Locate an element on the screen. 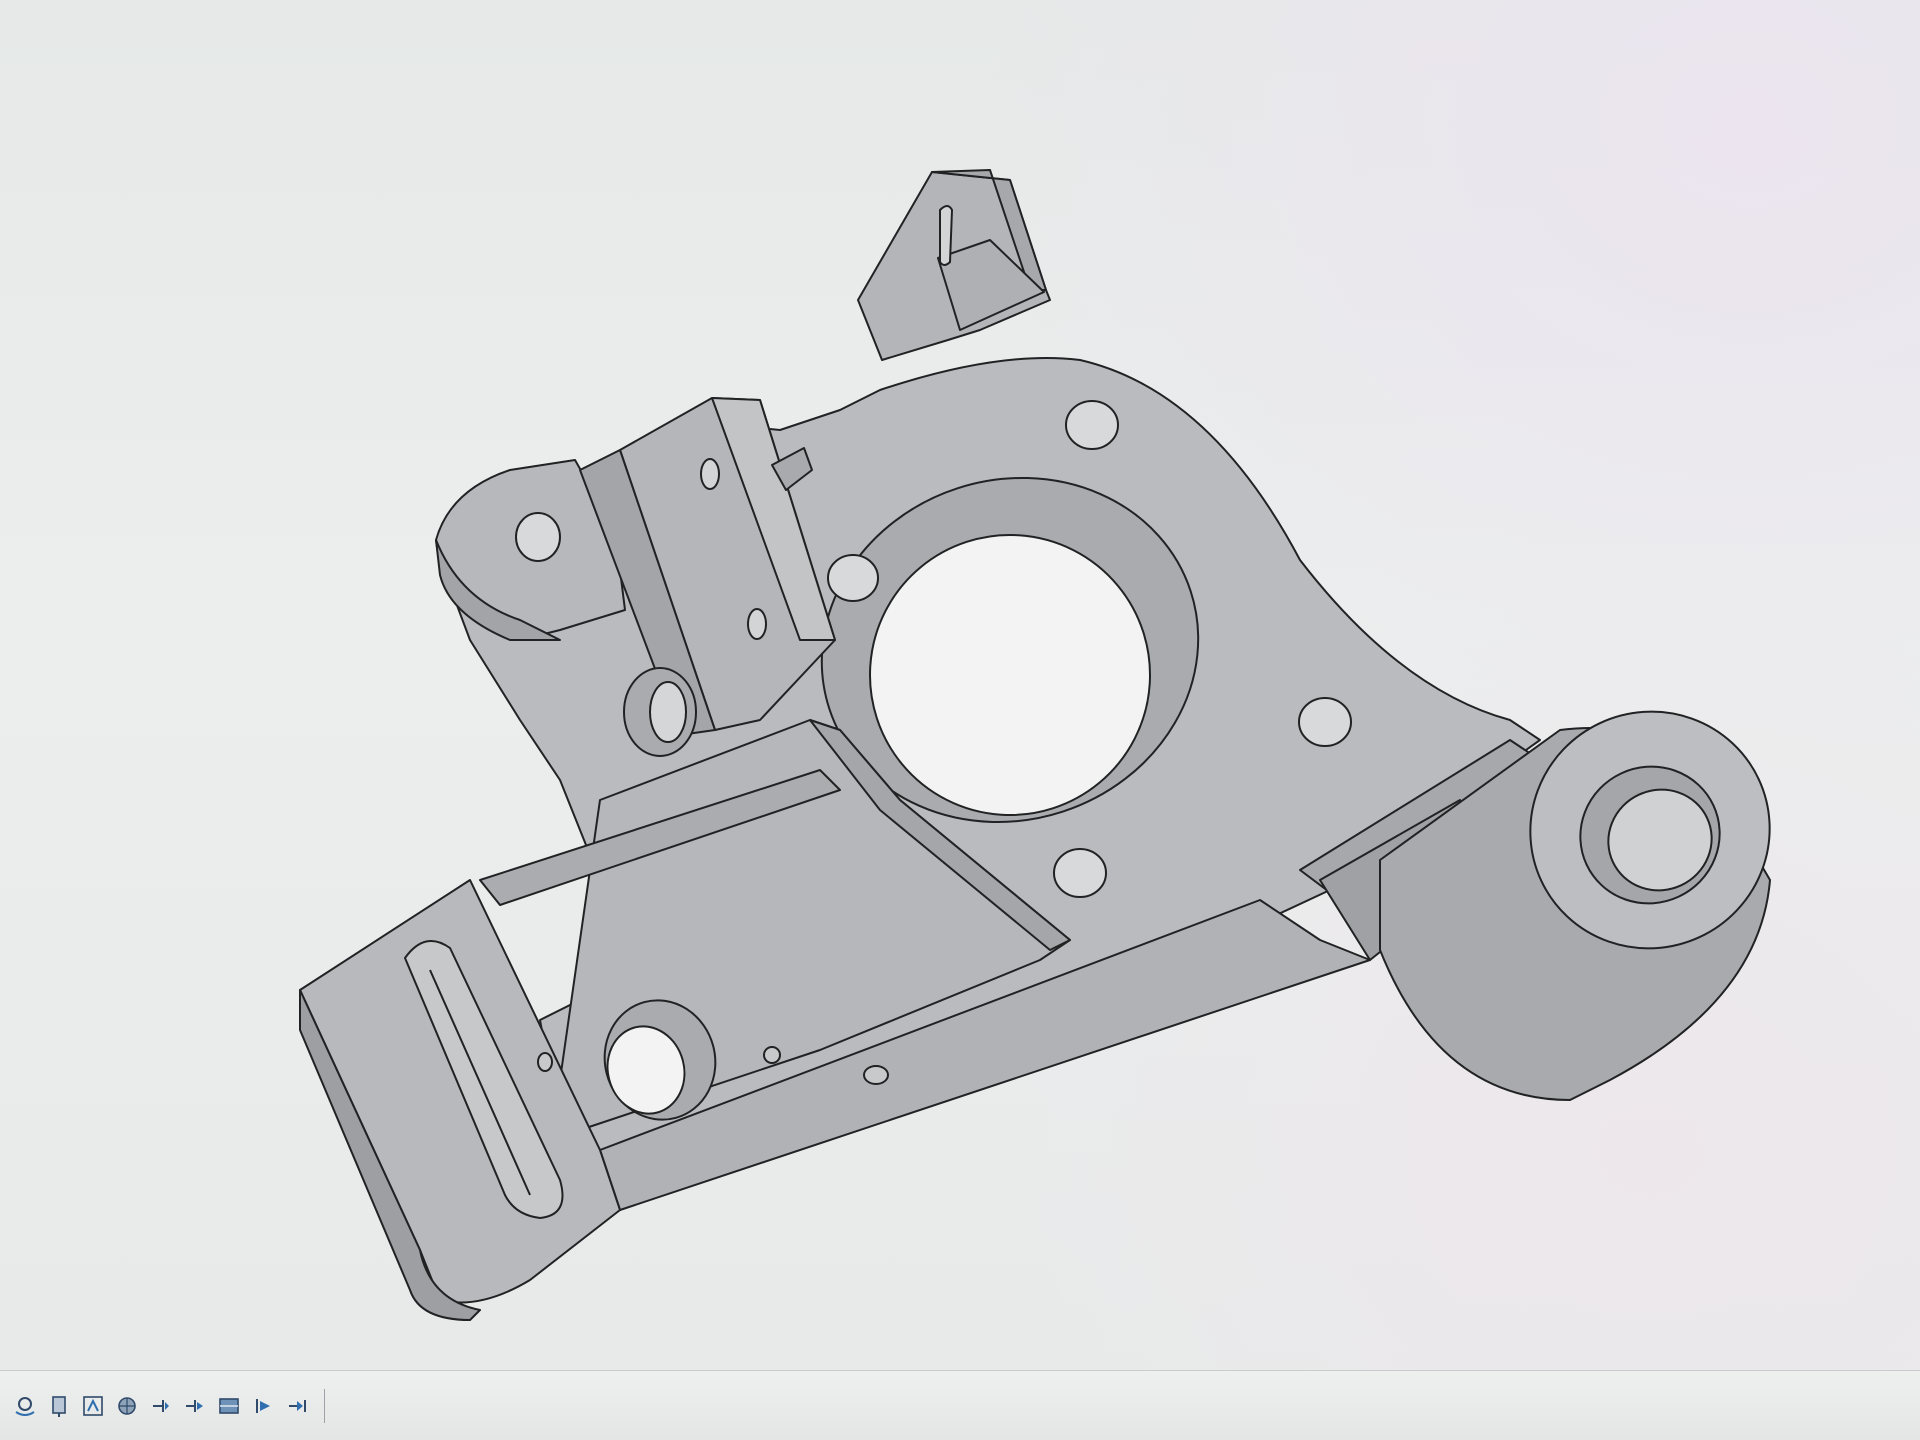  slotted-foot is located at coordinates (460, 1100).